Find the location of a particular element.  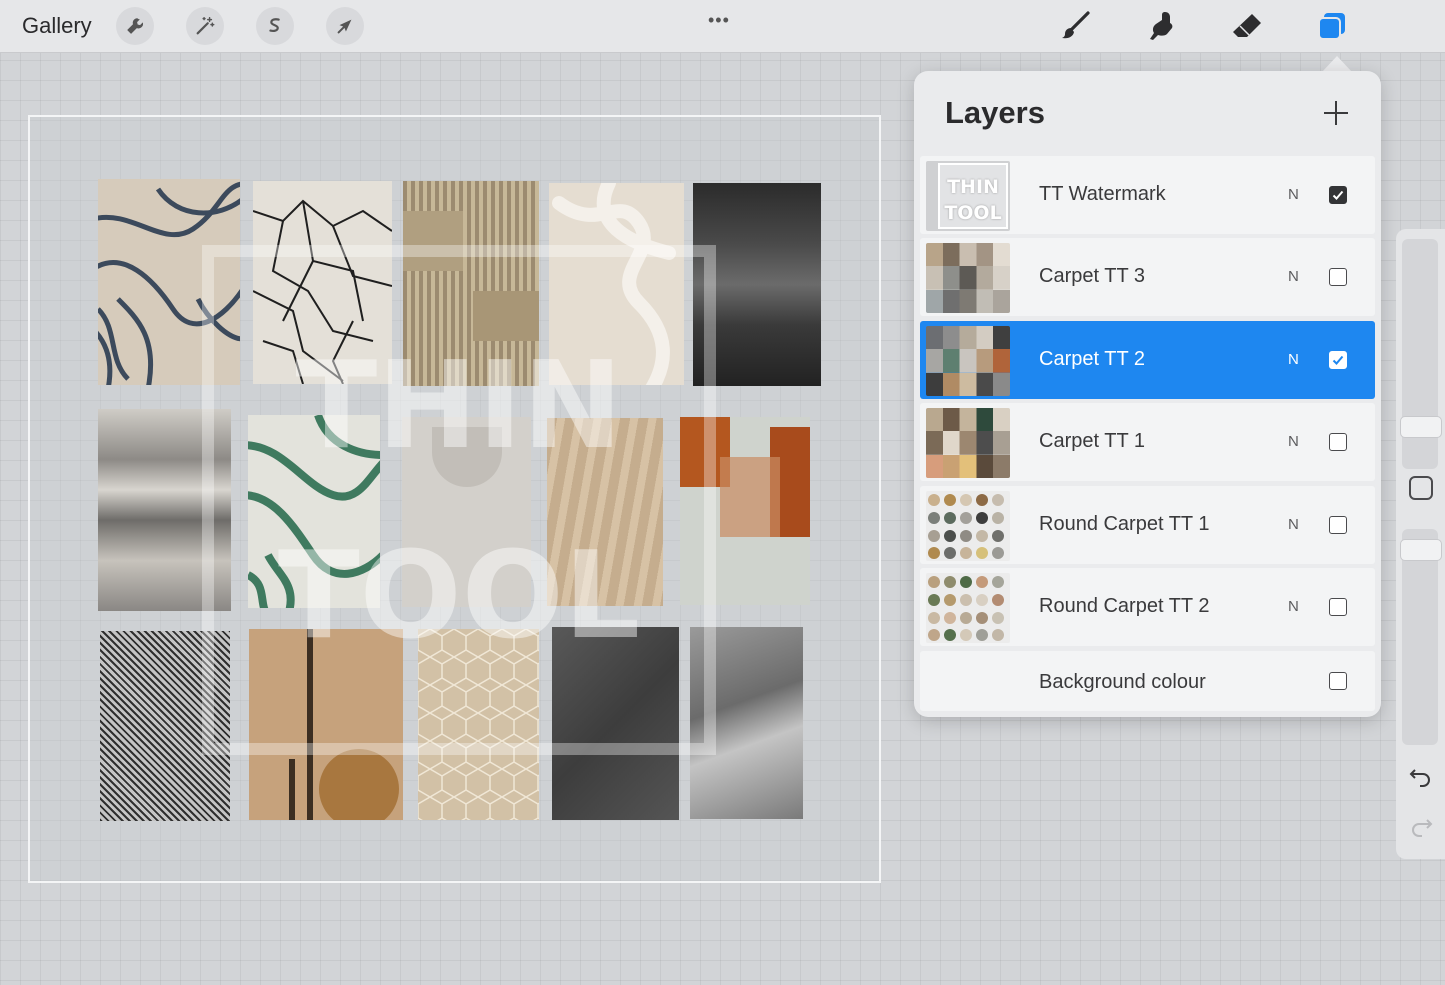

layers-title: Layers is located at coordinates (995, 112).